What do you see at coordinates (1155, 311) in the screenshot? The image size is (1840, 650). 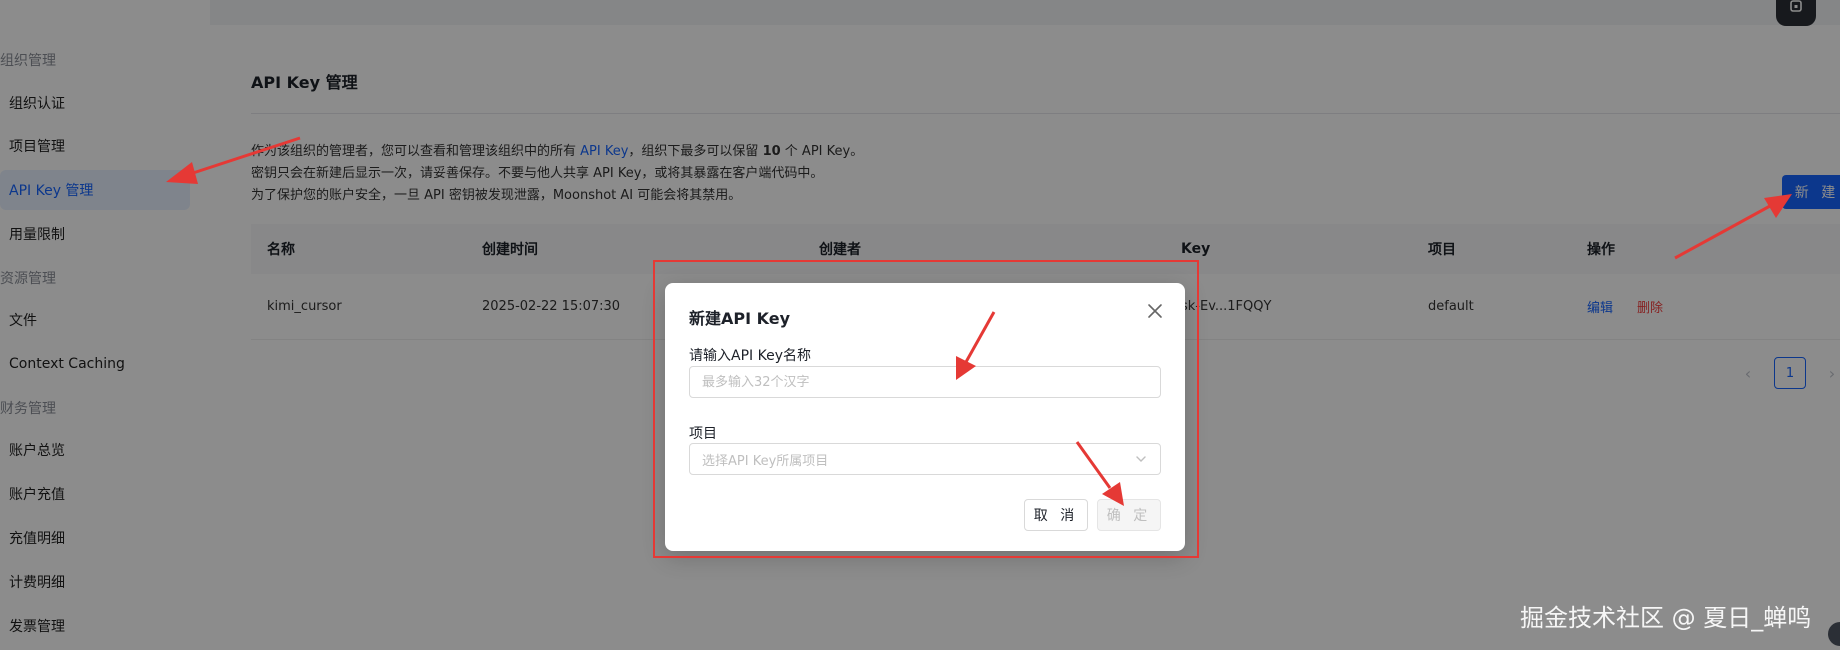 I see `close-icon` at bounding box center [1155, 311].